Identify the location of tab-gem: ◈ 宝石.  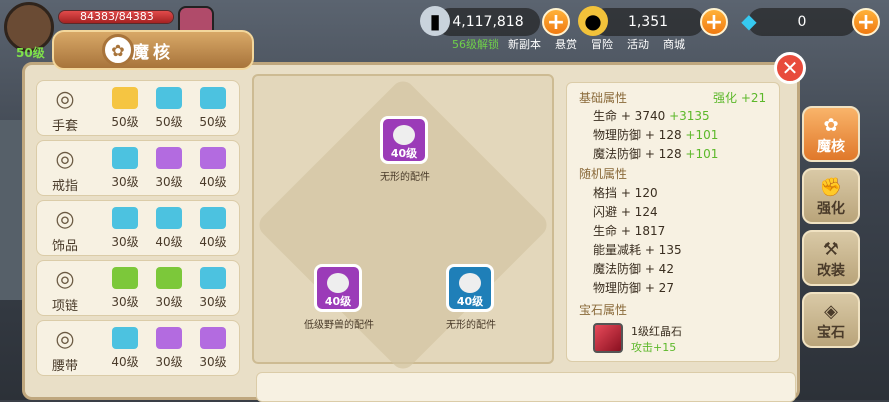
(831, 320).